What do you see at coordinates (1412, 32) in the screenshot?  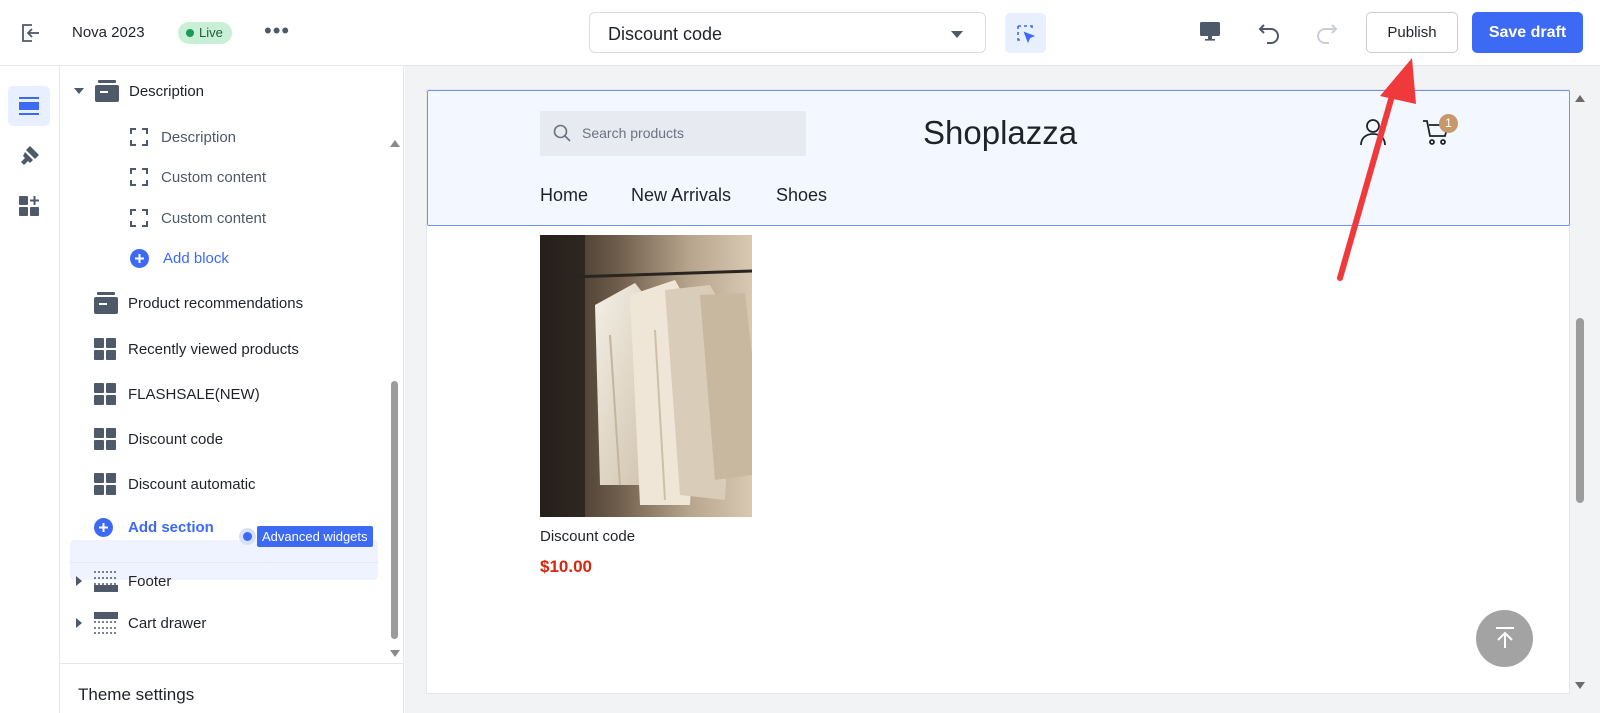 I see `publish-button: Publish` at bounding box center [1412, 32].